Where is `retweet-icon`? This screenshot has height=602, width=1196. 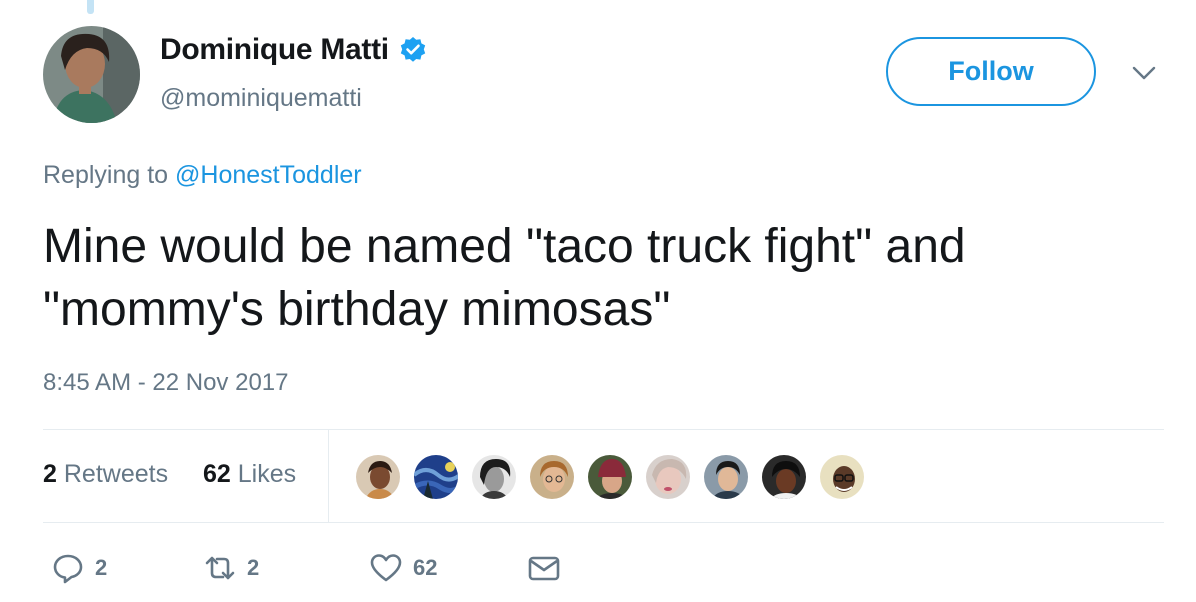 retweet-icon is located at coordinates (220, 567).